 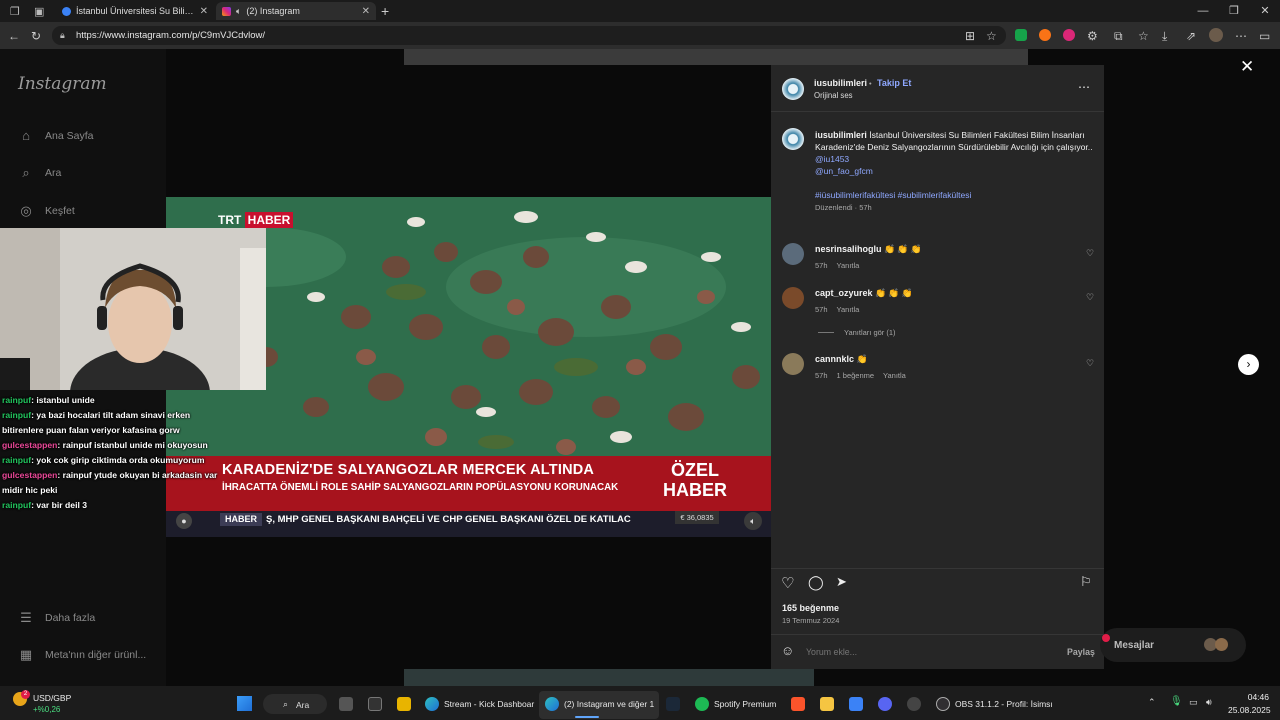 I want to click on file-explorer-icon, so click(x=827, y=704).